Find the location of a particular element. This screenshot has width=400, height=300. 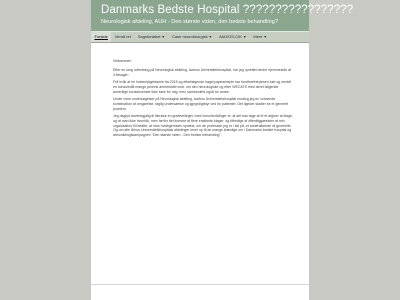

nav-item-label: Forside is located at coordinates (101, 36).